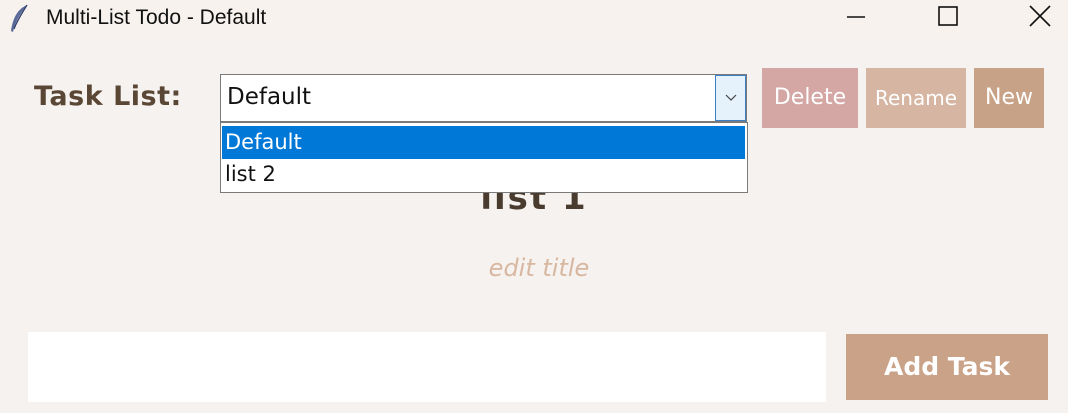 Image resolution: width=1068 pixels, height=413 pixels. I want to click on new-task-input, so click(427, 367).